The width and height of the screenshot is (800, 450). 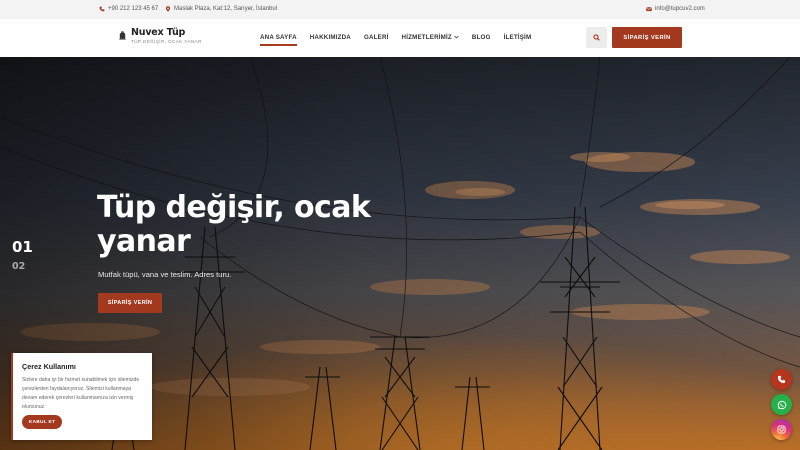 I want to click on nav-item-services-label: HİZMETLERİMİZ, so click(x=426, y=37).